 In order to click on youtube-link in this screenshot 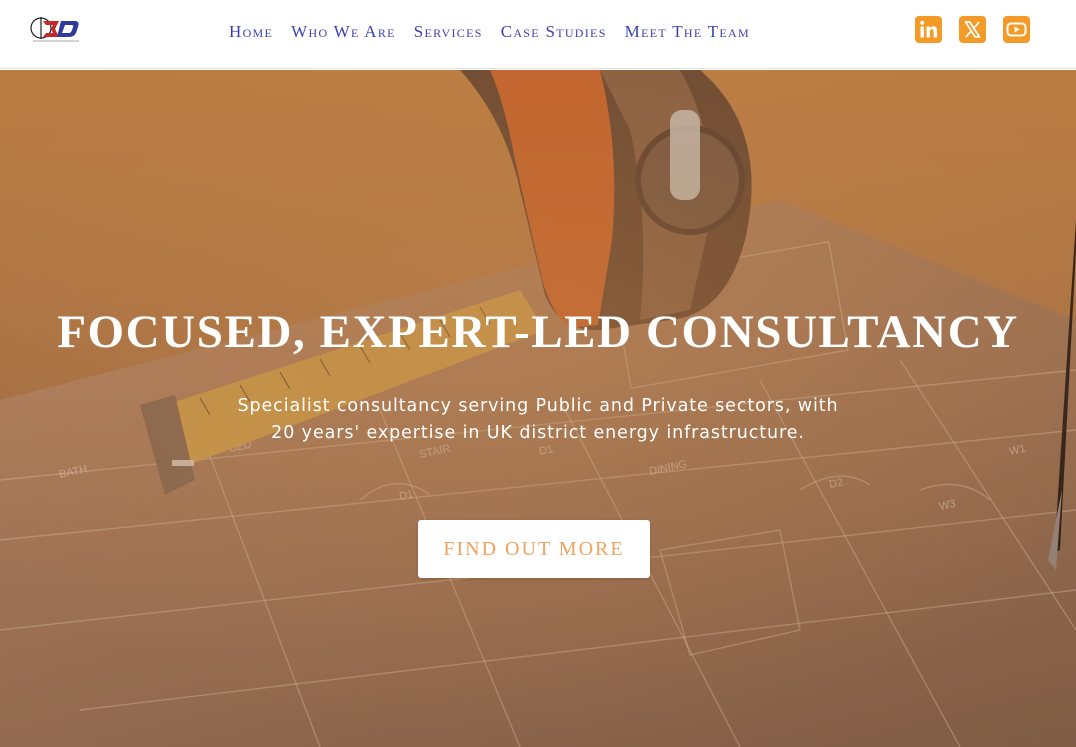, I will do `click(1016, 29)`.